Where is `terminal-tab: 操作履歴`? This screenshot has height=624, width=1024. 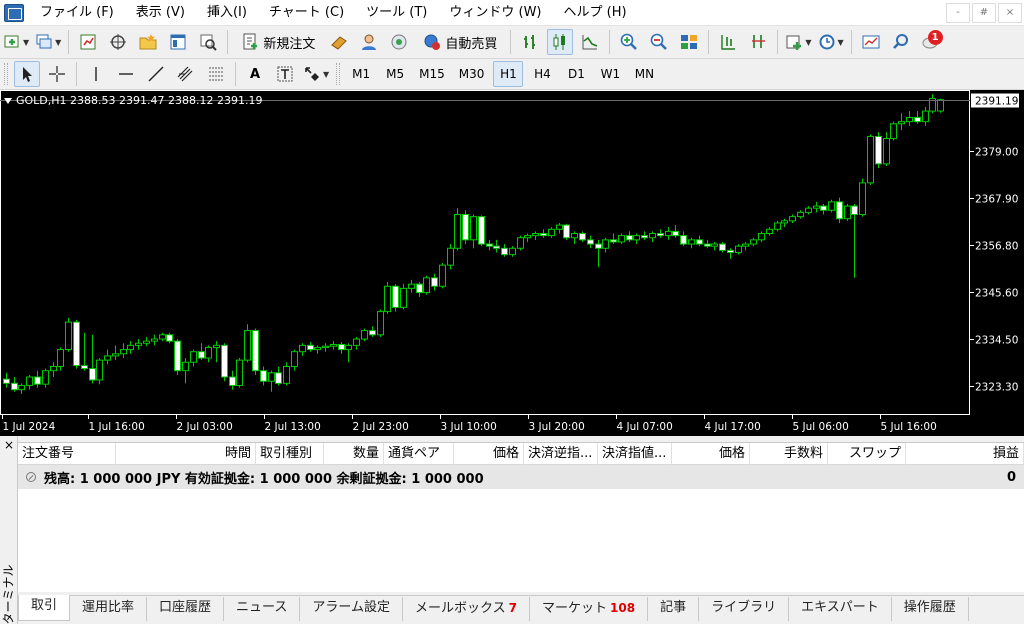
terminal-tab: 操作履歴 is located at coordinates (930, 609).